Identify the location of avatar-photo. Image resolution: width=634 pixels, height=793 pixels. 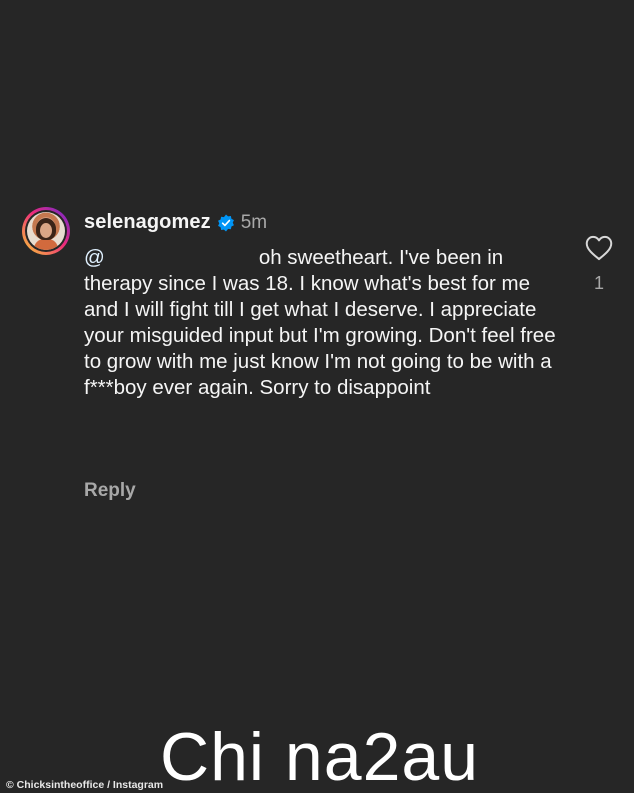
(46, 231).